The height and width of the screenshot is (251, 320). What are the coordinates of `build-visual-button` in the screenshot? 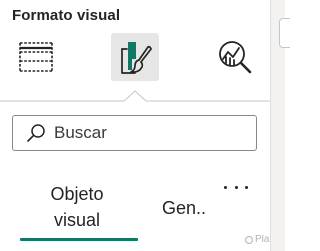 It's located at (36, 57).